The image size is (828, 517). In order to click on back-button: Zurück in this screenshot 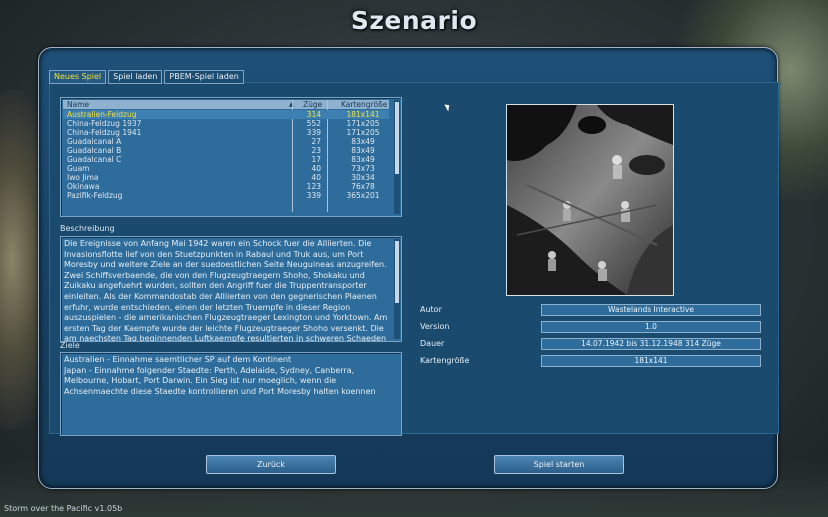, I will do `click(271, 464)`.